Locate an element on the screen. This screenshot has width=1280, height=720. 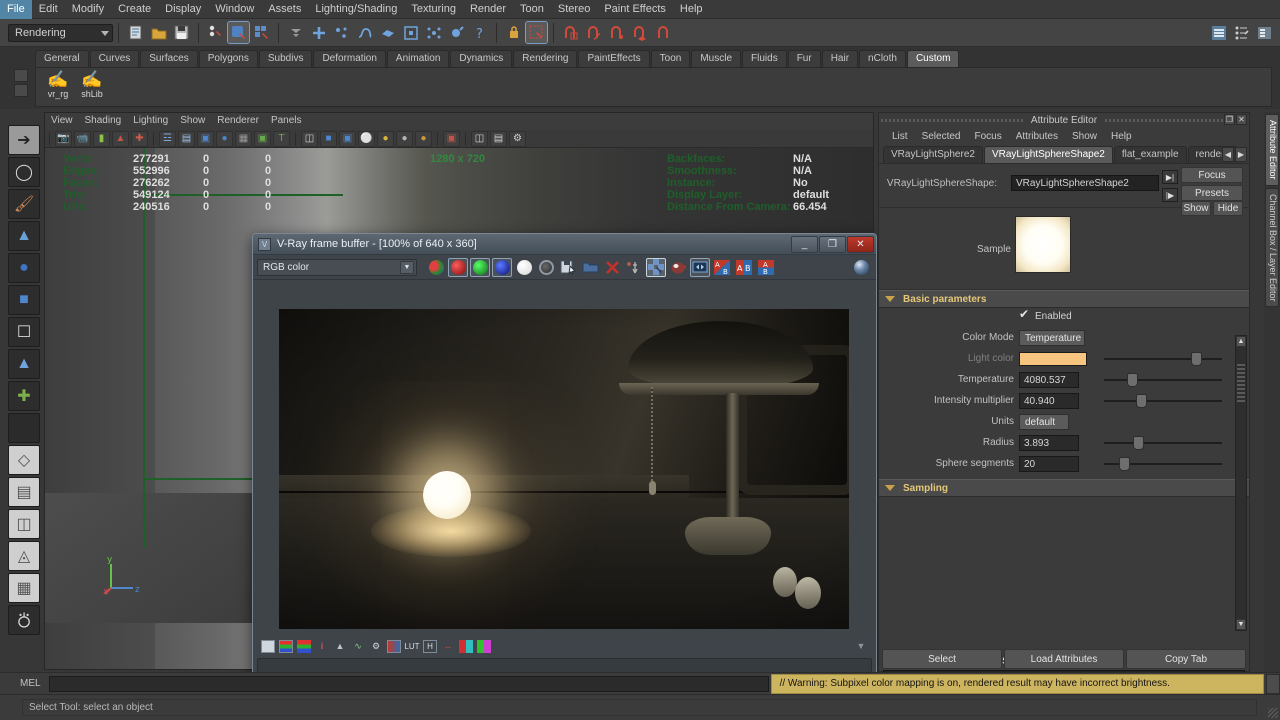
ae-node-next-icon: |▶ is located at coordinates (1170, 195).